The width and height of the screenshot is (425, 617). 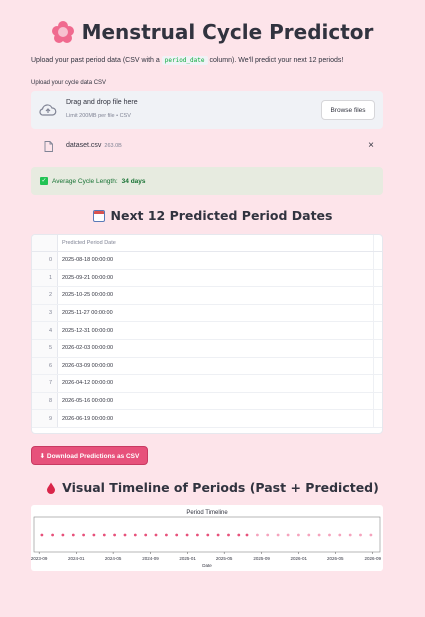 I want to click on predictions-heading: Next 12 Predicted Period Dates, so click(x=212, y=215).